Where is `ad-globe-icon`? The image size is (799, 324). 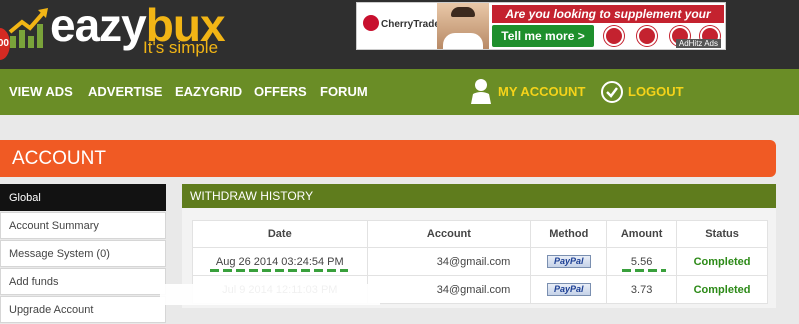
ad-globe-icon is located at coordinates (614, 36).